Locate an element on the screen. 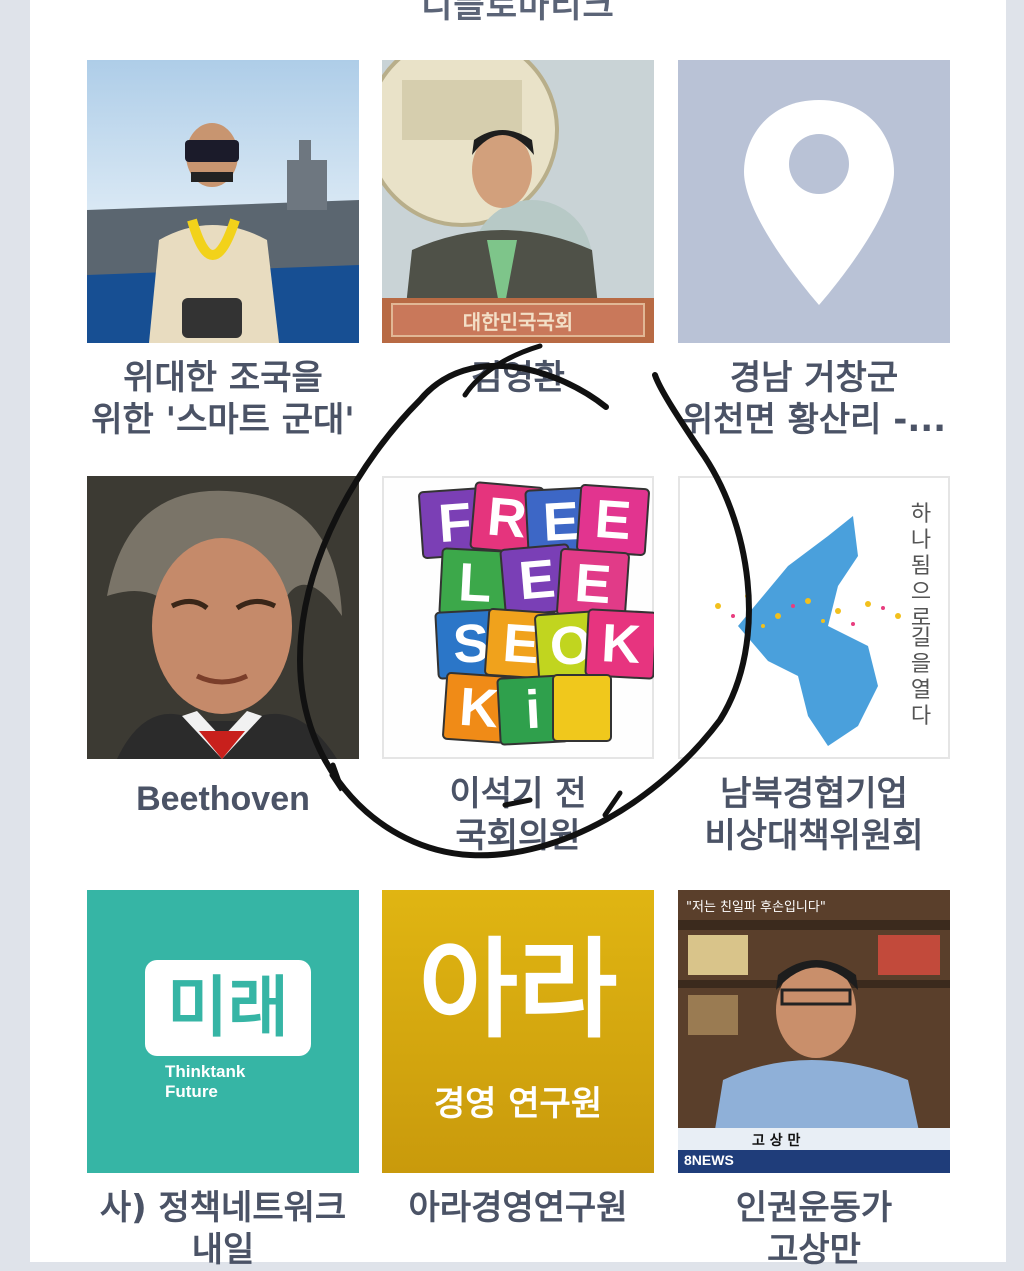  tile-caption: 김영환 is located at coordinates (518, 378).